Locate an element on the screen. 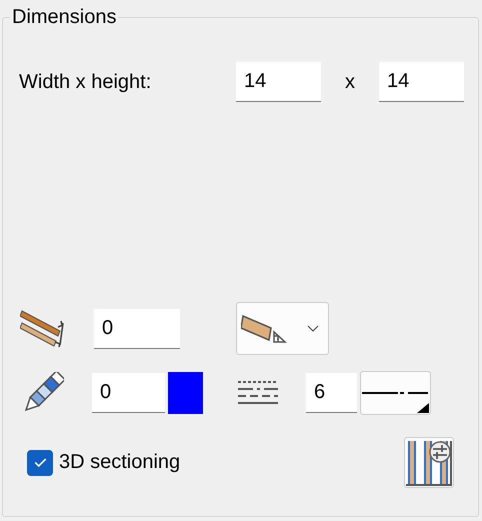  bars-settings-icon is located at coordinates (429, 462).